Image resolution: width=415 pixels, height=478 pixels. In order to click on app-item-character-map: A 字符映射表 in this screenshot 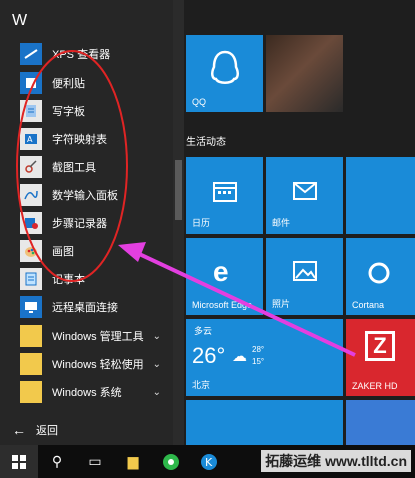, I will do `click(86, 139)`.